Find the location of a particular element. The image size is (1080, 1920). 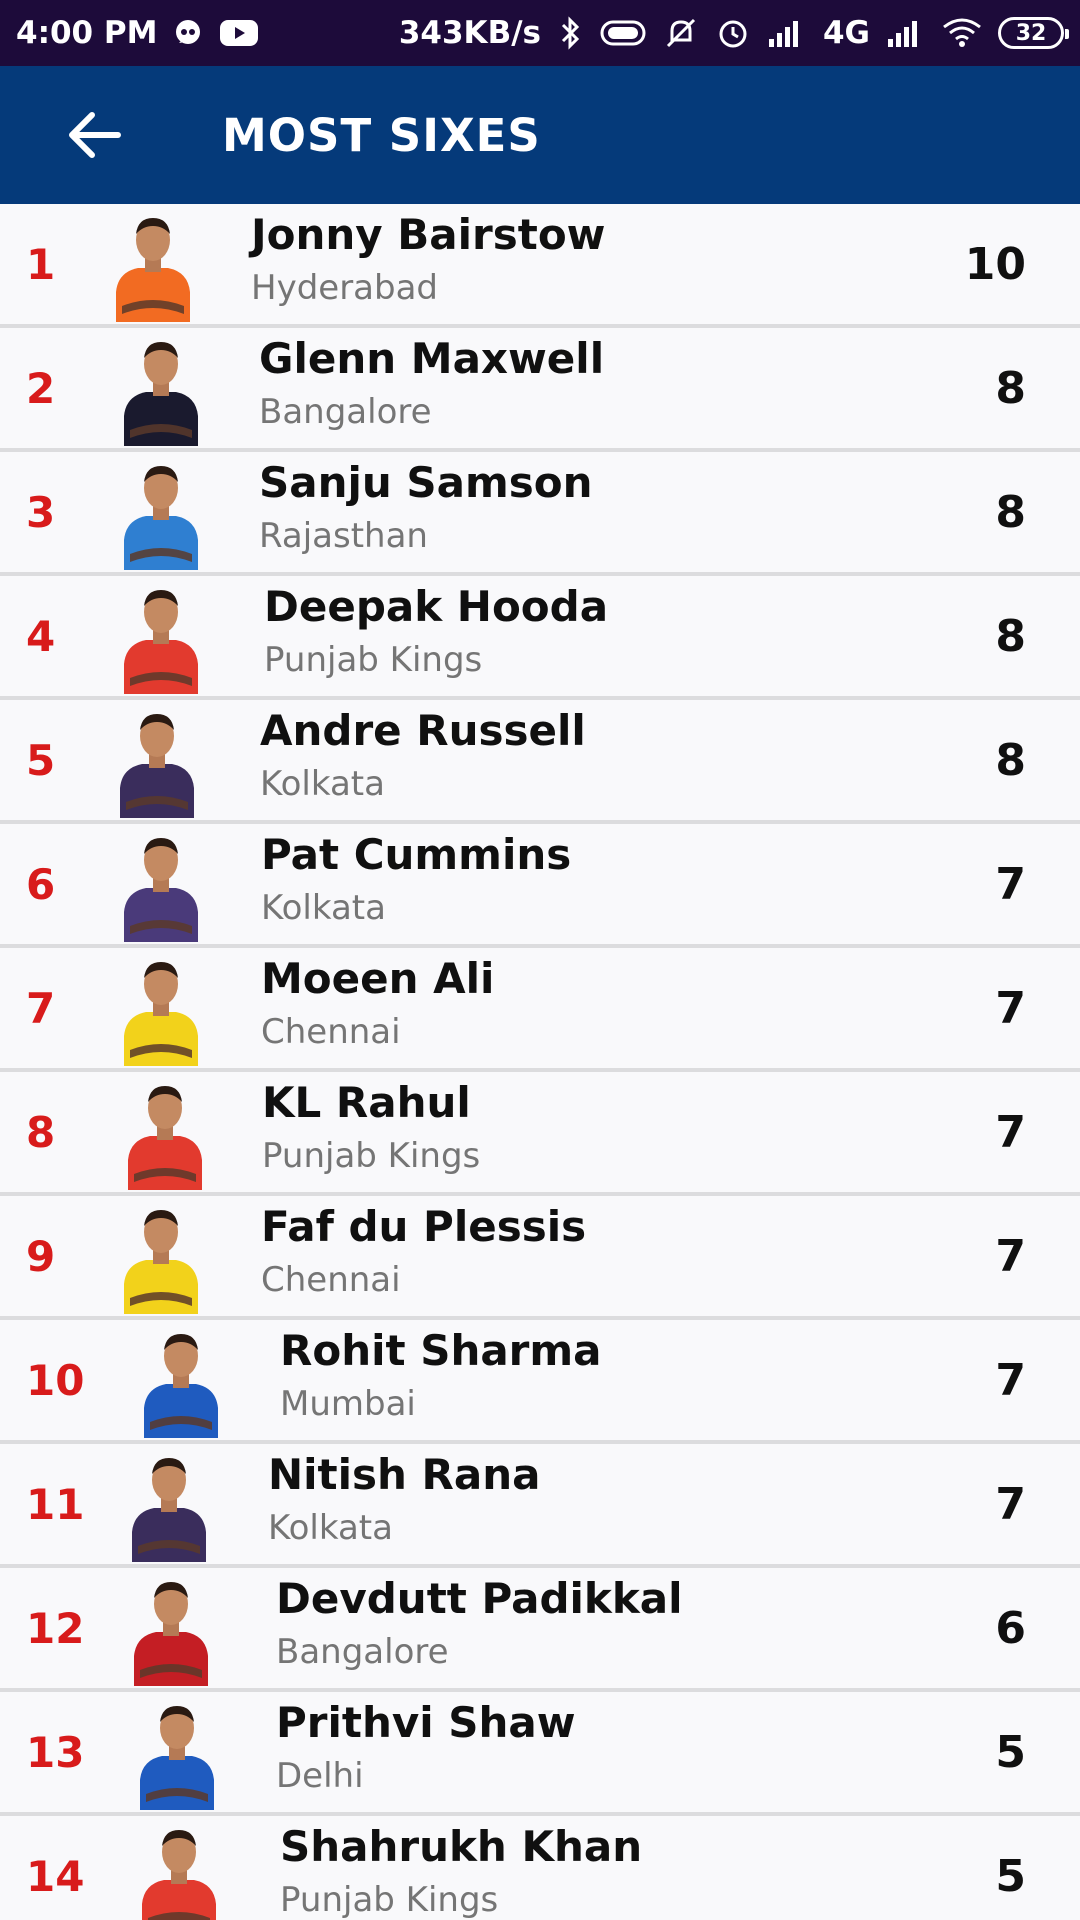

player-name: Devdutt Padikkal is located at coordinates (479, 1598).